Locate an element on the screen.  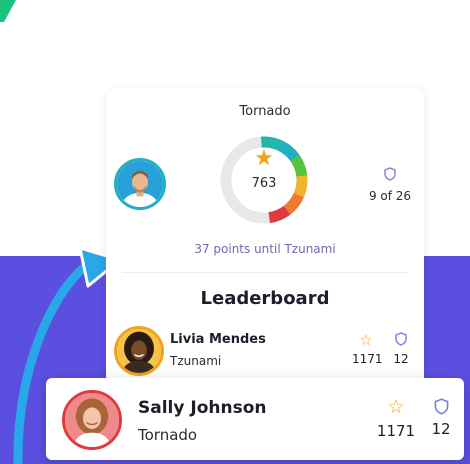
star-icon: ★ is located at coordinates (264, 158).